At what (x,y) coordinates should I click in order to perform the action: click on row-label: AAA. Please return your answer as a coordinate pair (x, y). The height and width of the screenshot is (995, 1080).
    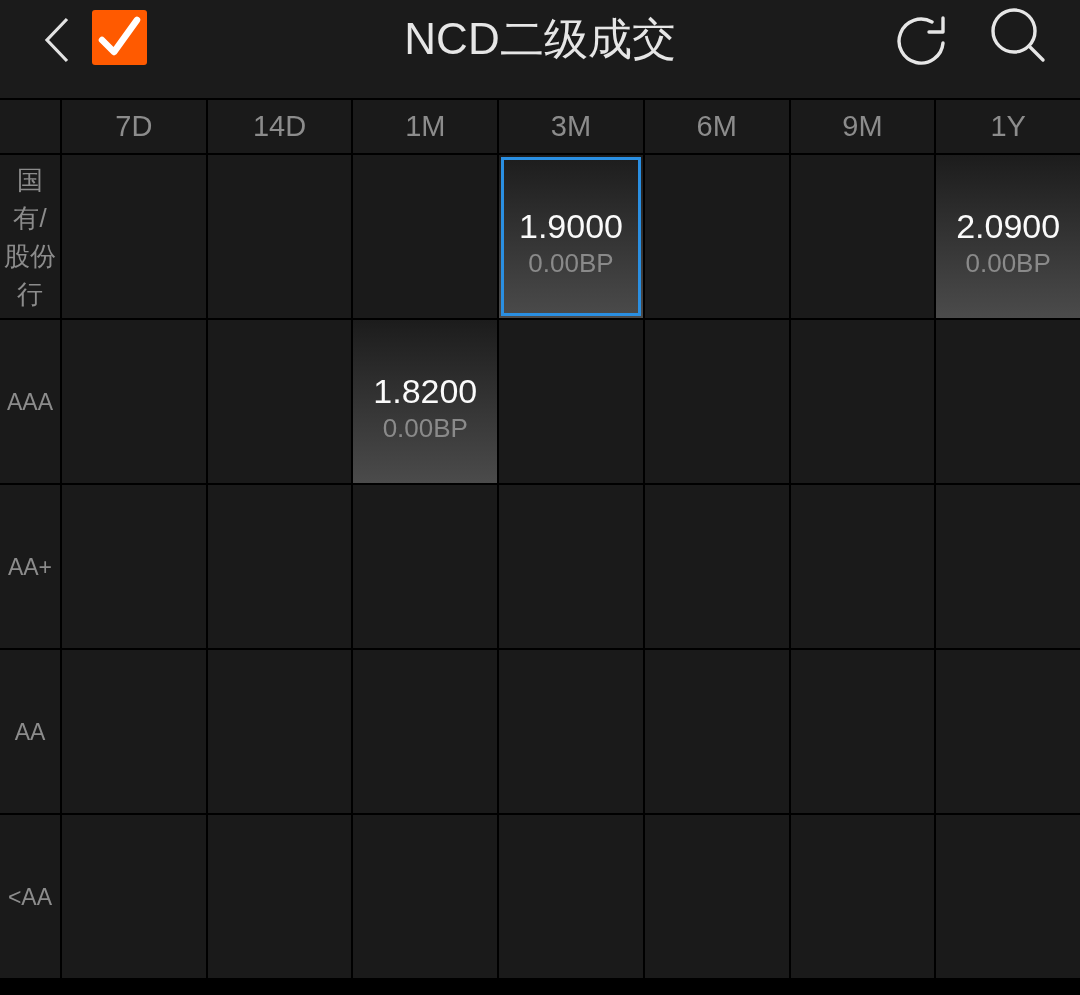
    Looking at the image, I should click on (30, 402).